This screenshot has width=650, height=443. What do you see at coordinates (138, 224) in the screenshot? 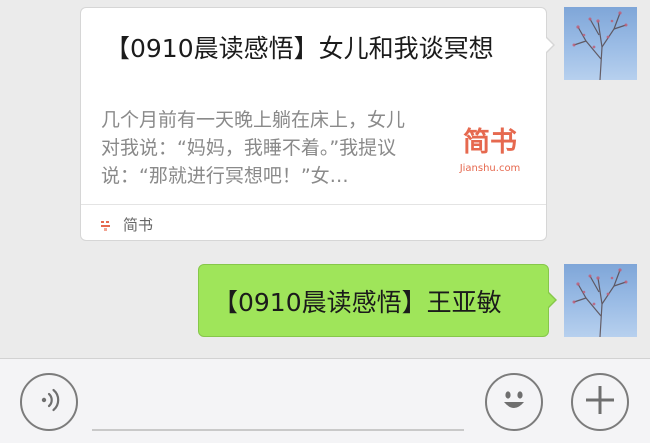
I see `source-name: 简书` at bounding box center [138, 224].